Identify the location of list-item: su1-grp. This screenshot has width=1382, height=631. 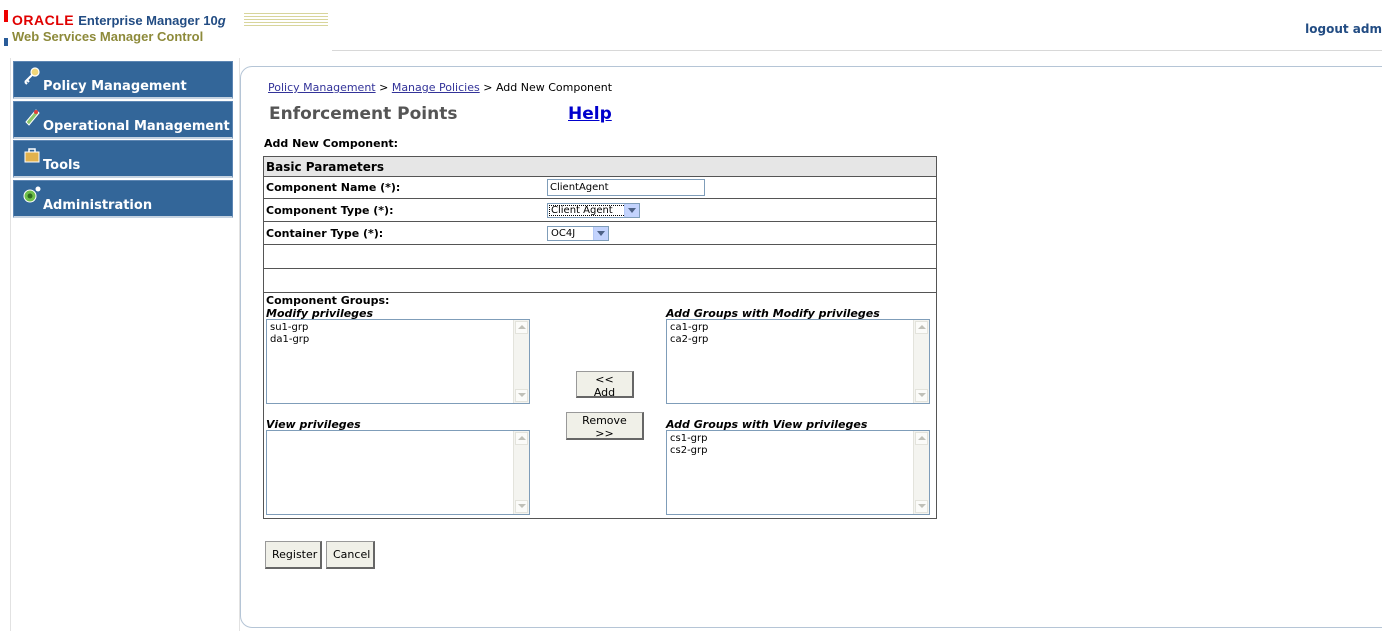
(398, 328).